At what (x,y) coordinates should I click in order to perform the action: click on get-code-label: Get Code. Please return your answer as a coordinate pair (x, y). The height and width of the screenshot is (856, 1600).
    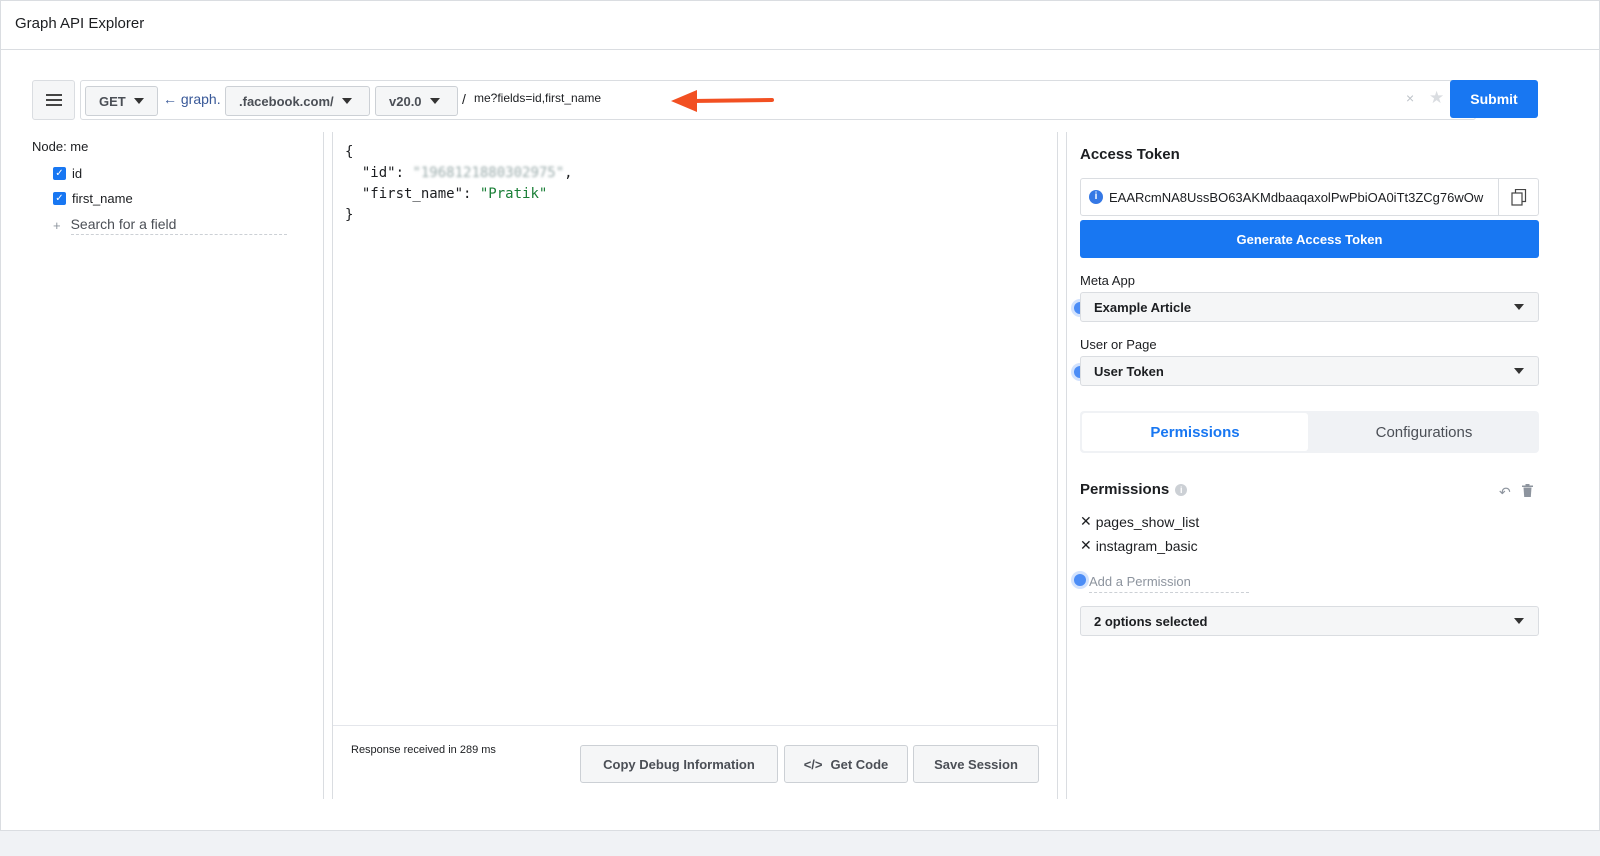
    Looking at the image, I should click on (859, 764).